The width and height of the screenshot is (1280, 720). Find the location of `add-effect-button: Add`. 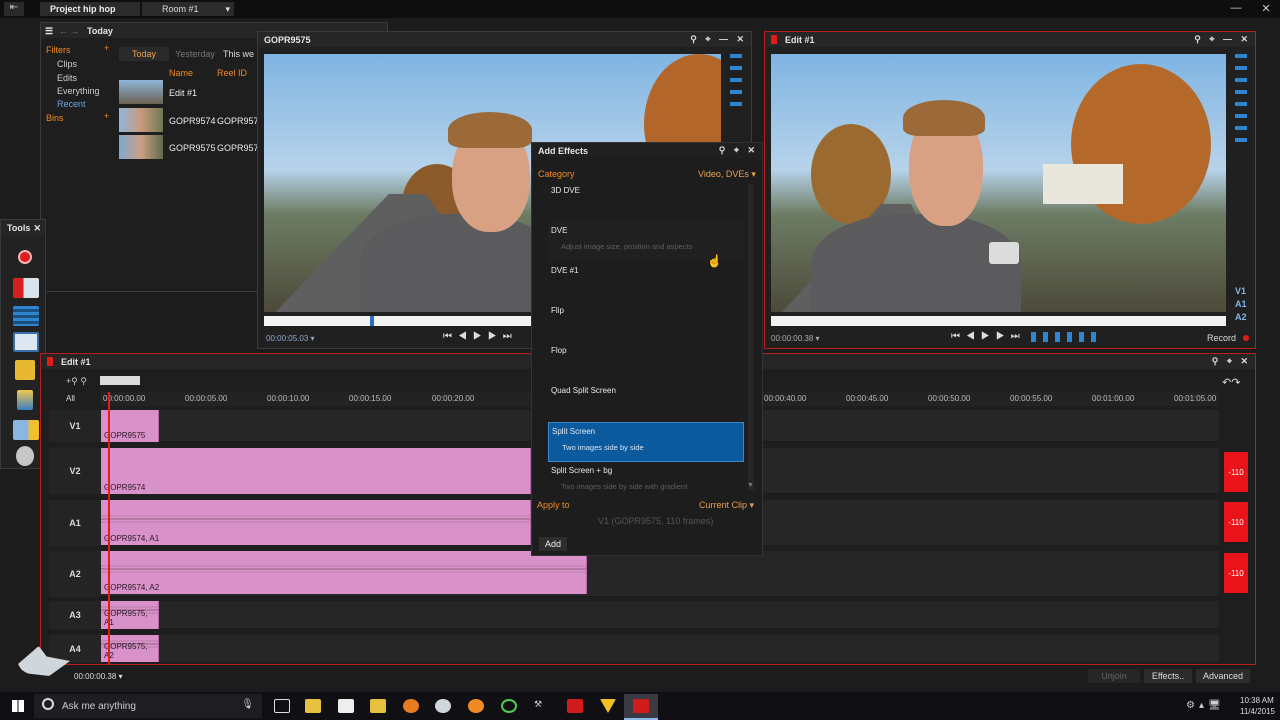

add-effect-button: Add is located at coordinates (553, 544).